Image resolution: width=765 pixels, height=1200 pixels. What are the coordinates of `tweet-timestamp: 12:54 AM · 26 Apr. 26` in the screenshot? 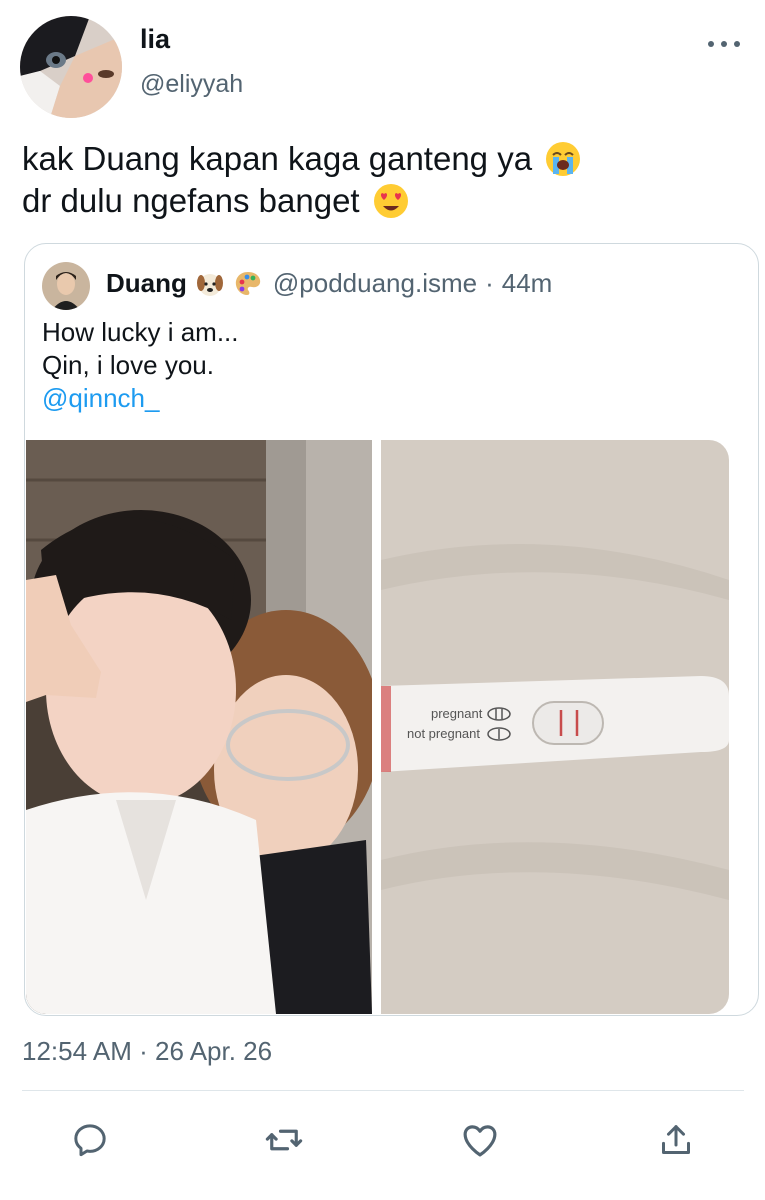 It's located at (147, 1051).